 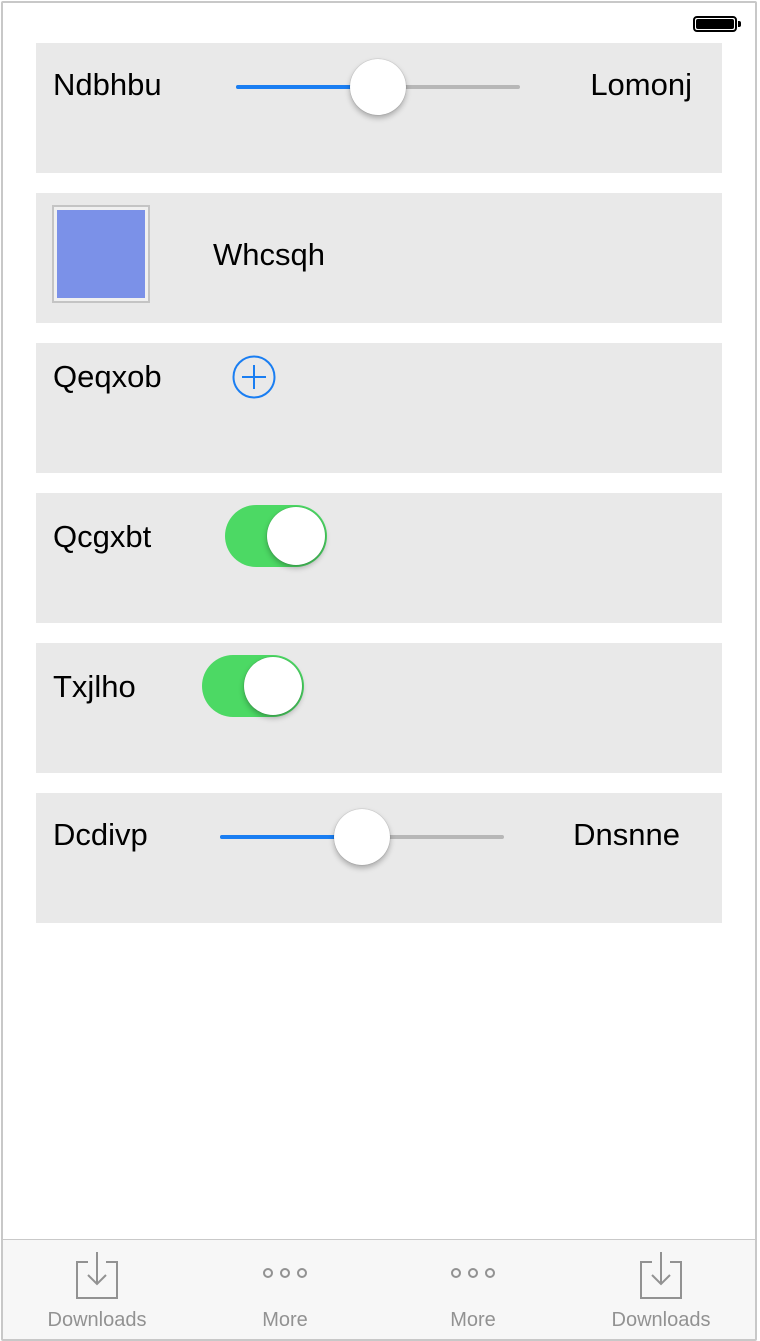 What do you see at coordinates (100, 834) in the screenshot?
I see `row-label: Dcdivp` at bounding box center [100, 834].